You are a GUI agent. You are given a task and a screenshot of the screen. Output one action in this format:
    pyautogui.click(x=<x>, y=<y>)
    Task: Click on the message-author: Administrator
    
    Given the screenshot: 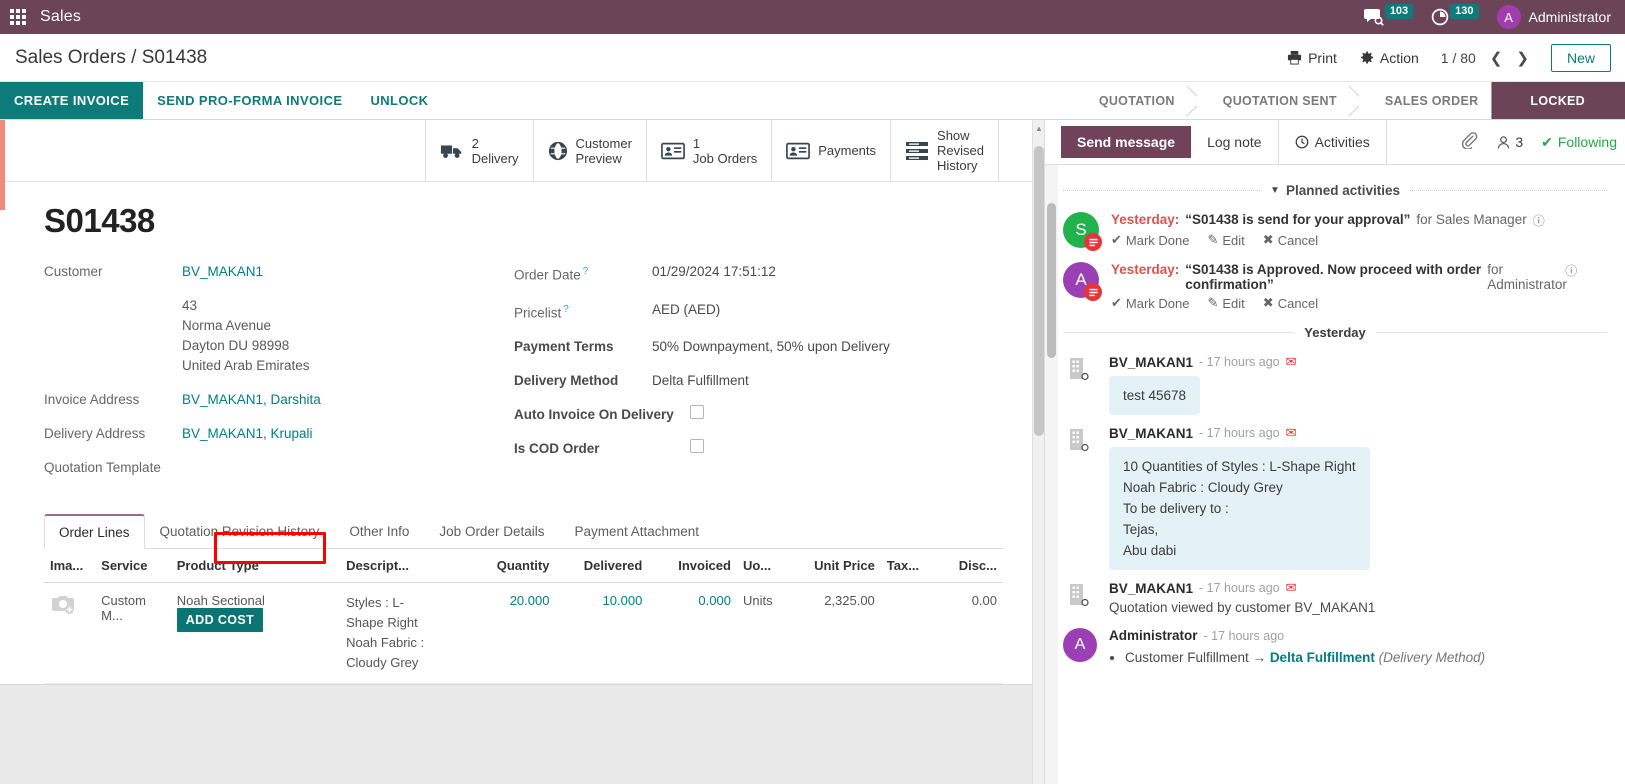 What is the action you would take?
    pyautogui.click(x=1153, y=635)
    